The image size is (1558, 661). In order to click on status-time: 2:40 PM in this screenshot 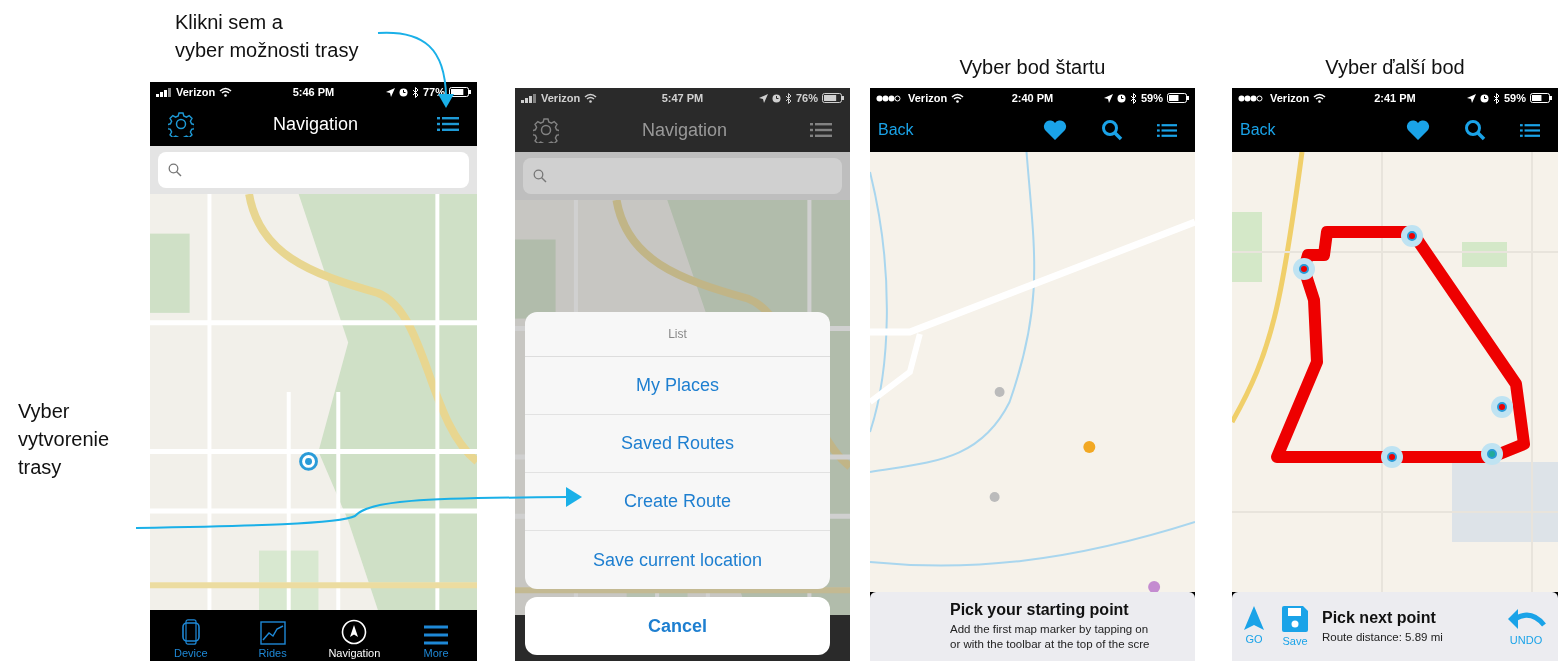, I will do `click(1032, 98)`.